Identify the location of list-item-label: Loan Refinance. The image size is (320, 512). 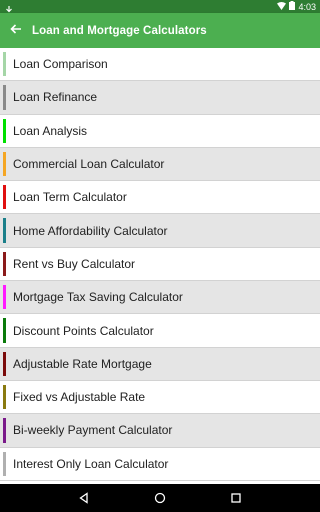
(55, 97).